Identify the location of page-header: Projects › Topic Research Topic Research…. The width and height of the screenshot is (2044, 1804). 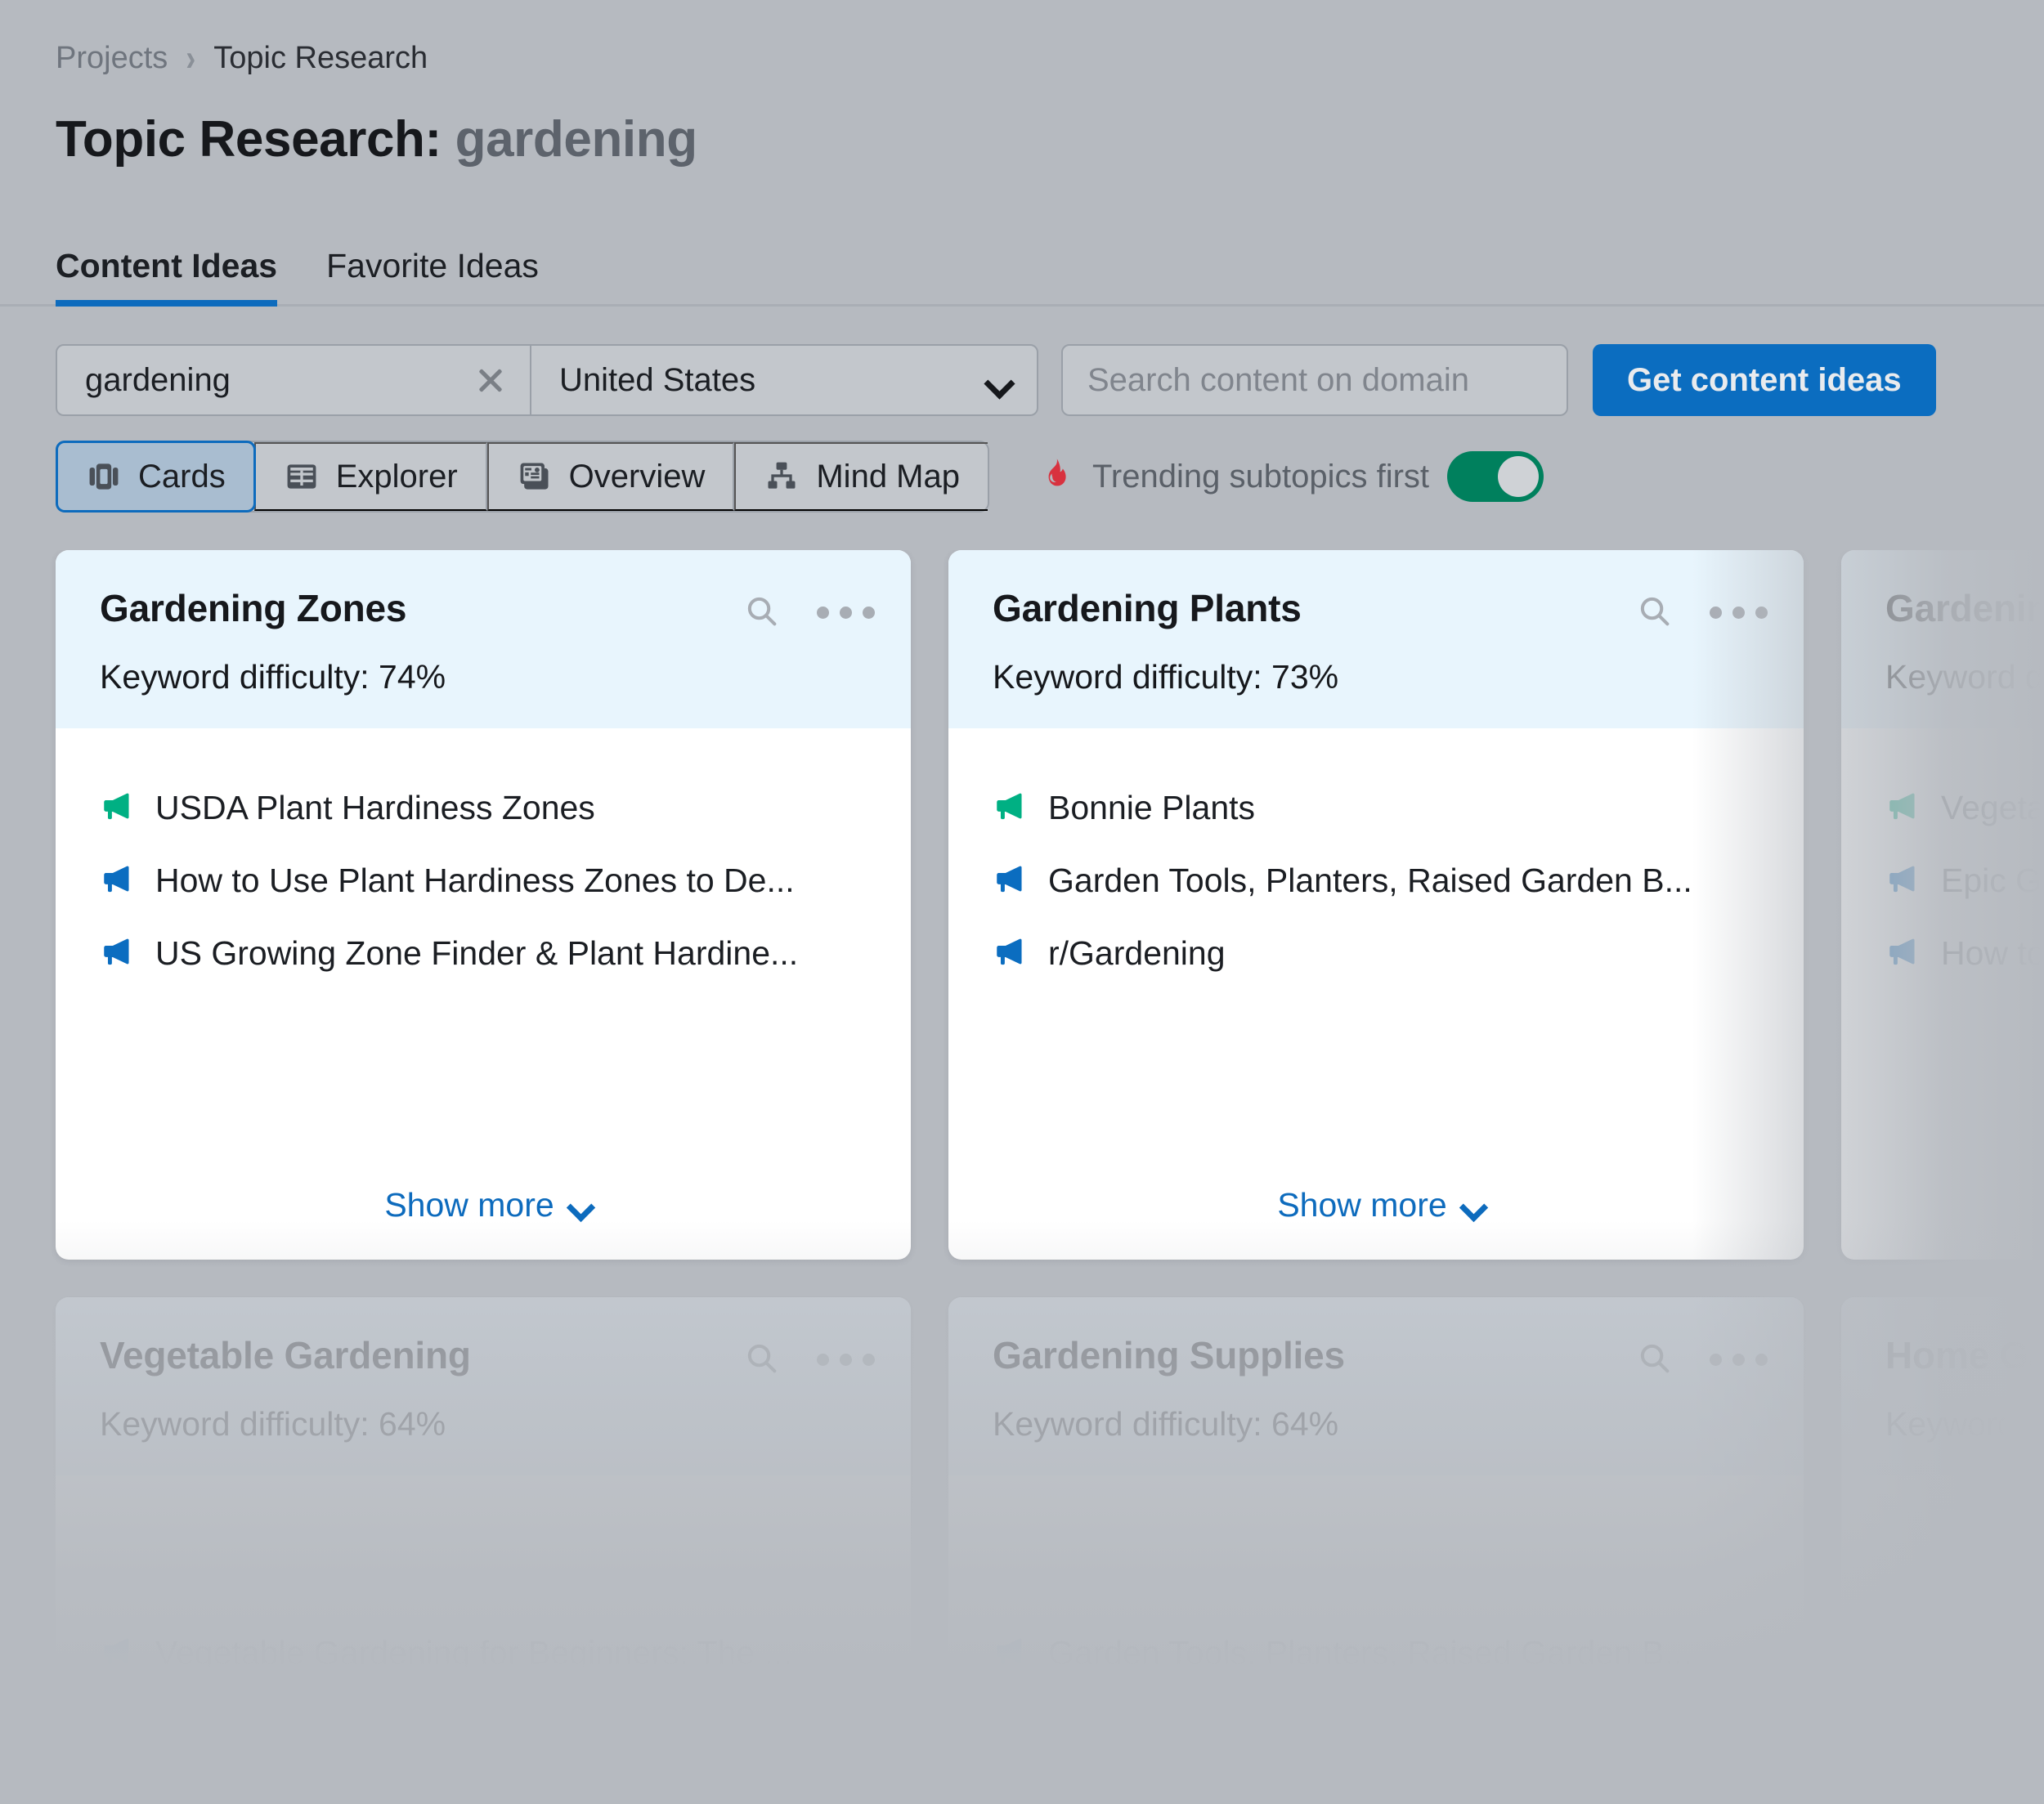
(1022, 83).